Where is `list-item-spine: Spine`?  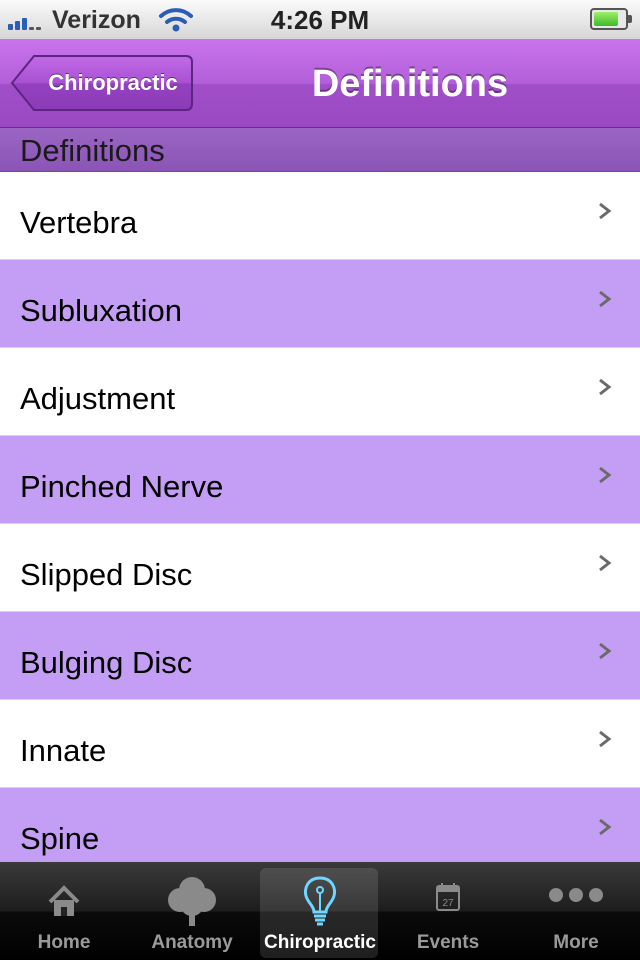 list-item-spine: Spine is located at coordinates (320, 825).